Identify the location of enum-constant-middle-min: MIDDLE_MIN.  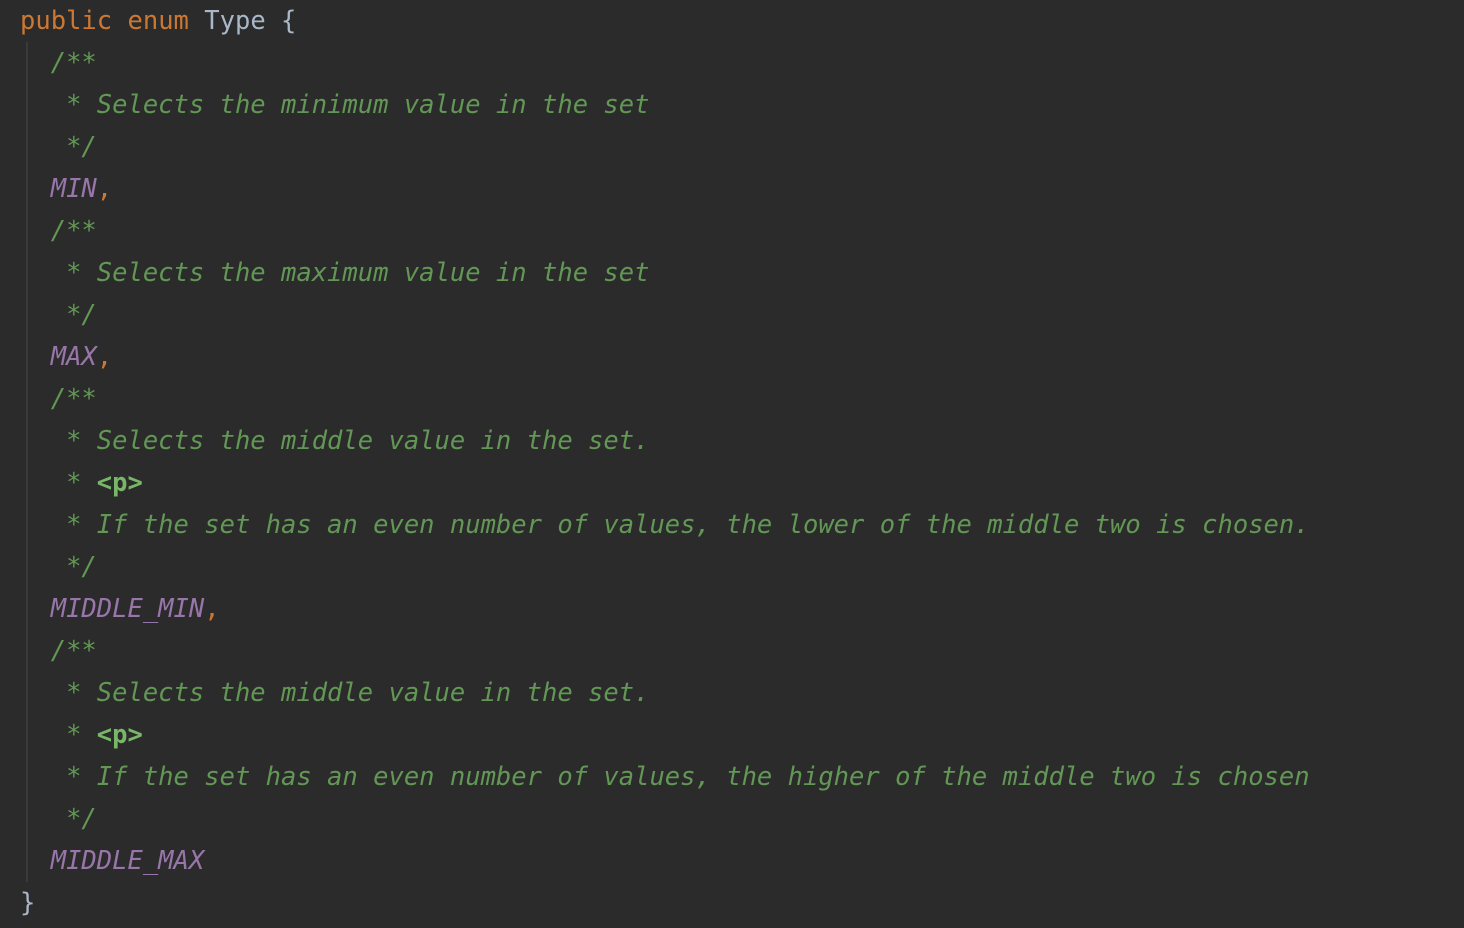
(127, 609).